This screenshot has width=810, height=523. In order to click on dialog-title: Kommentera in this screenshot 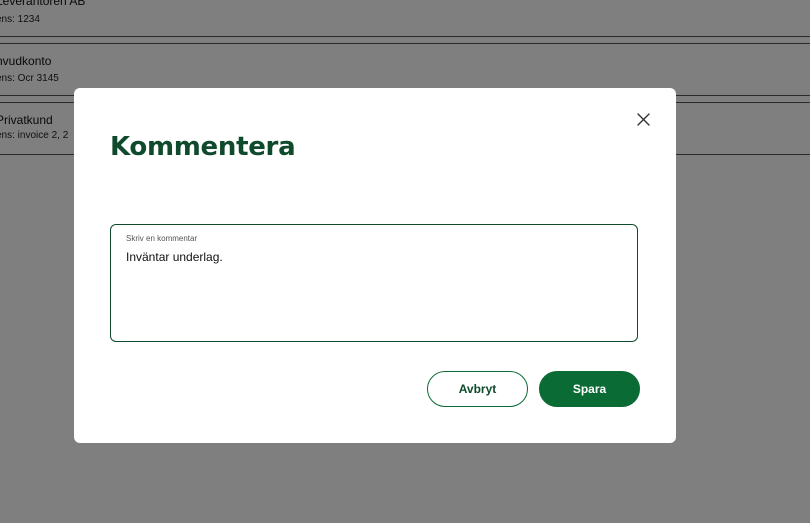, I will do `click(203, 147)`.